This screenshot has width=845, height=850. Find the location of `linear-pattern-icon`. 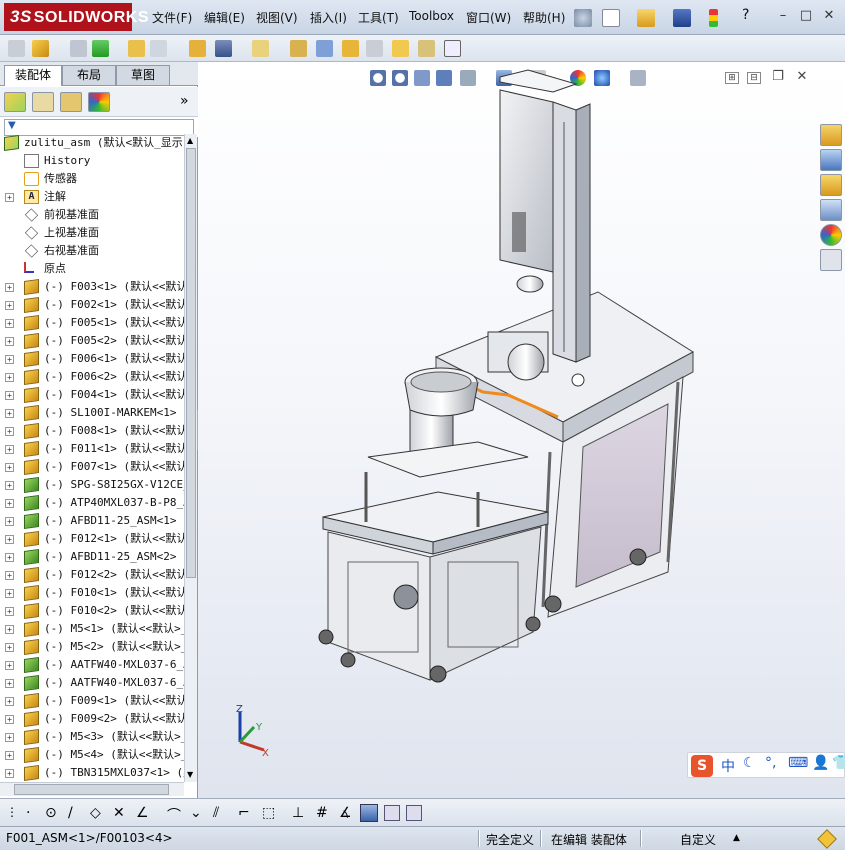

linear-pattern-icon is located at coordinates (100, 48).